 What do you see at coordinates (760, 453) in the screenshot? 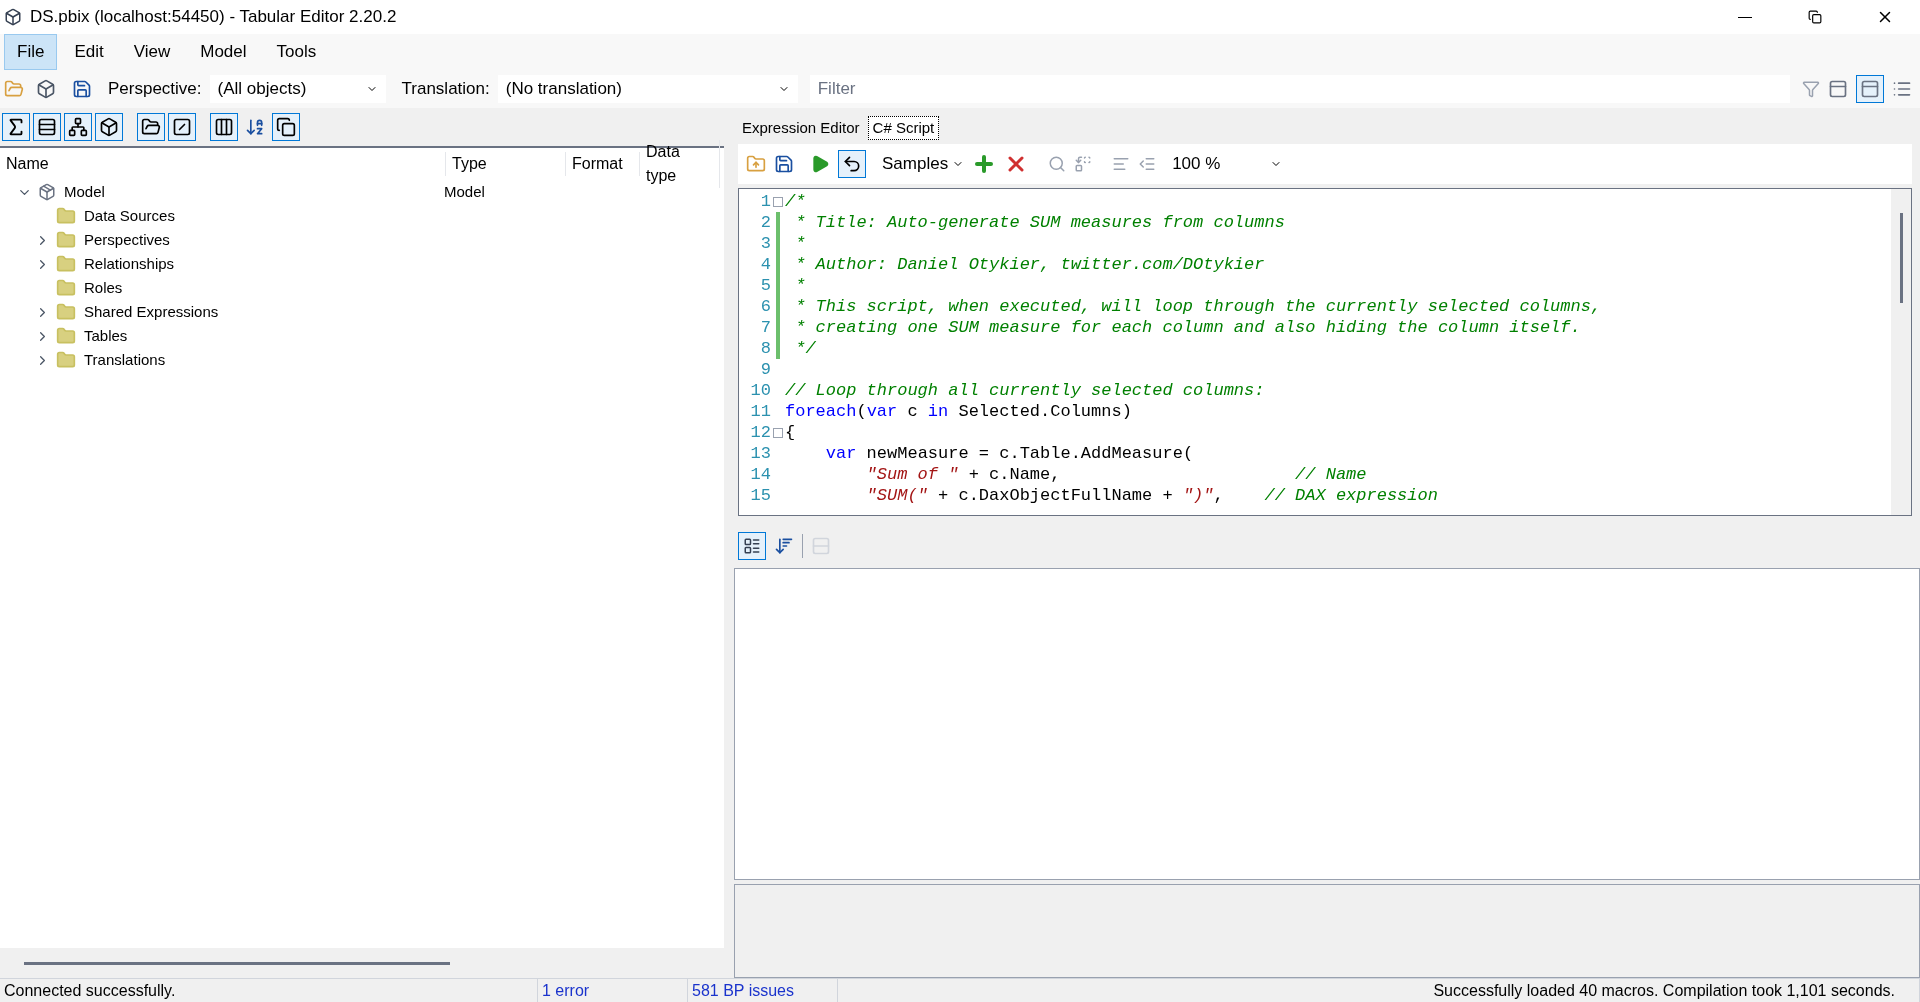
I see `line-number: 13` at bounding box center [760, 453].